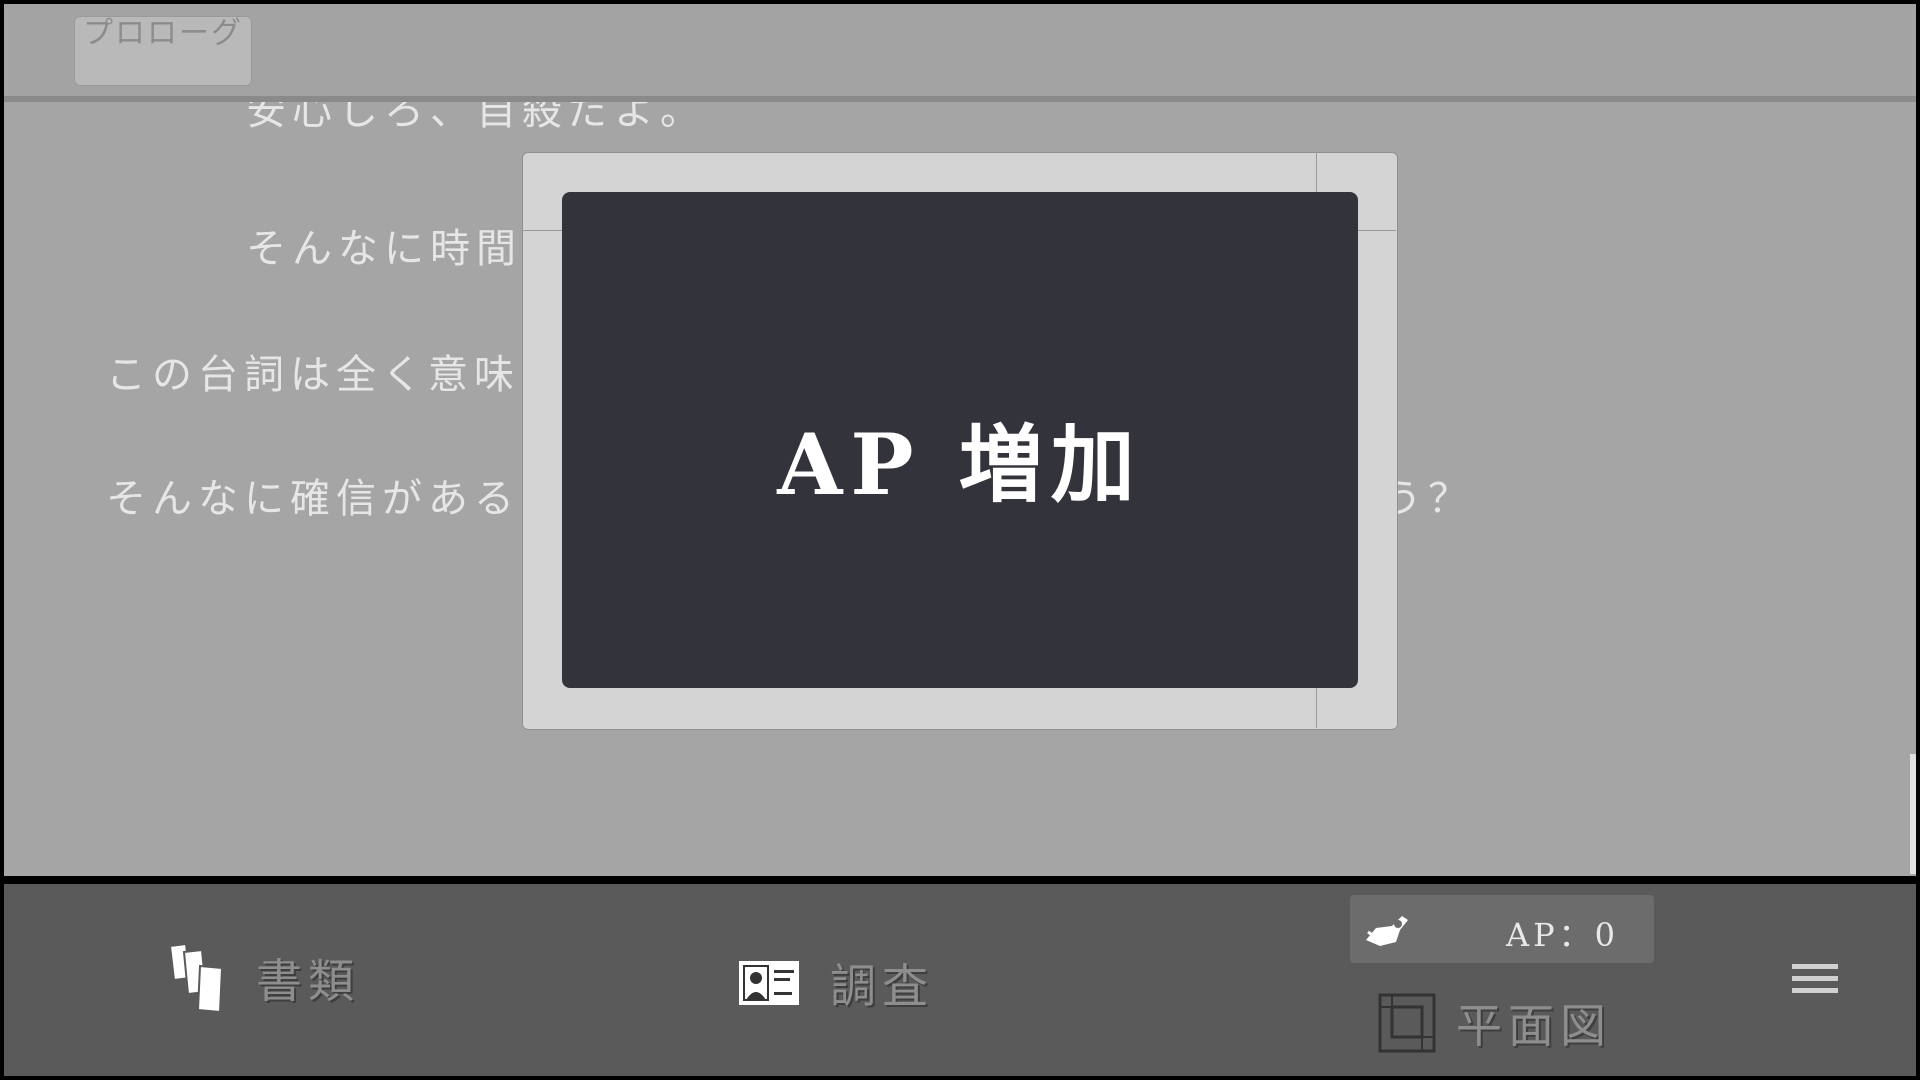 This screenshot has height=1080, width=1920. I want to click on floorplan-button: 平面図, so click(1495, 1023).